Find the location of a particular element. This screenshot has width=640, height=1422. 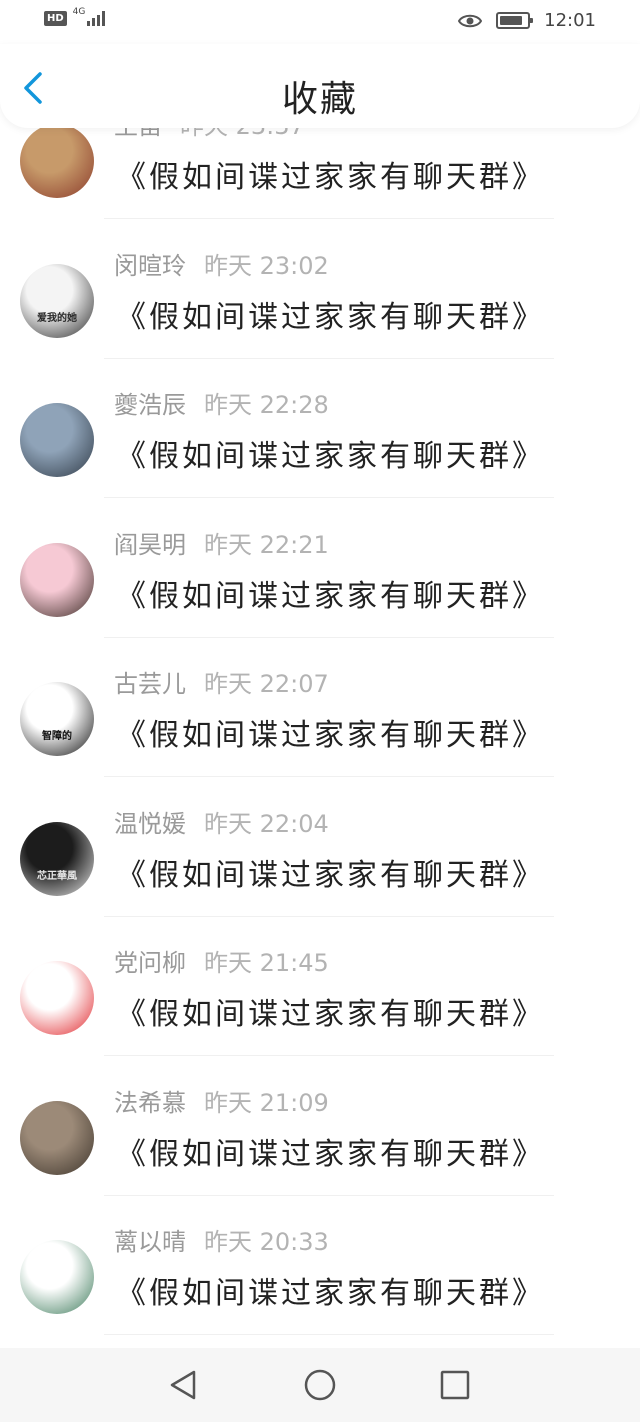

timestamp: 昨天 21:45 is located at coordinates (266, 963).